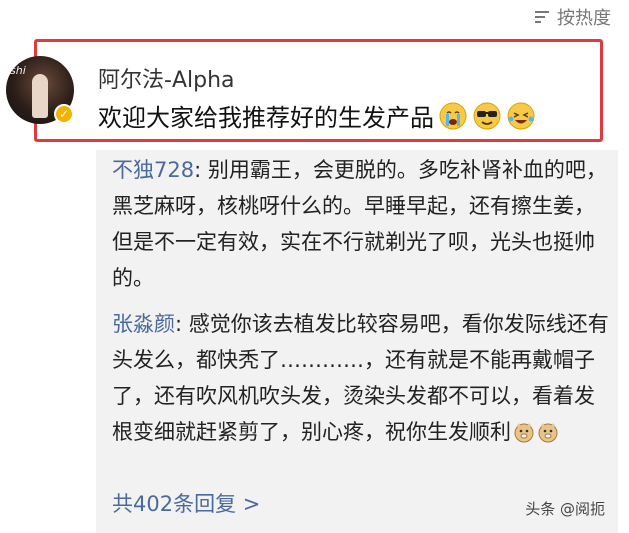  What do you see at coordinates (453, 115) in the screenshot?
I see `crying-face-emoji` at bounding box center [453, 115].